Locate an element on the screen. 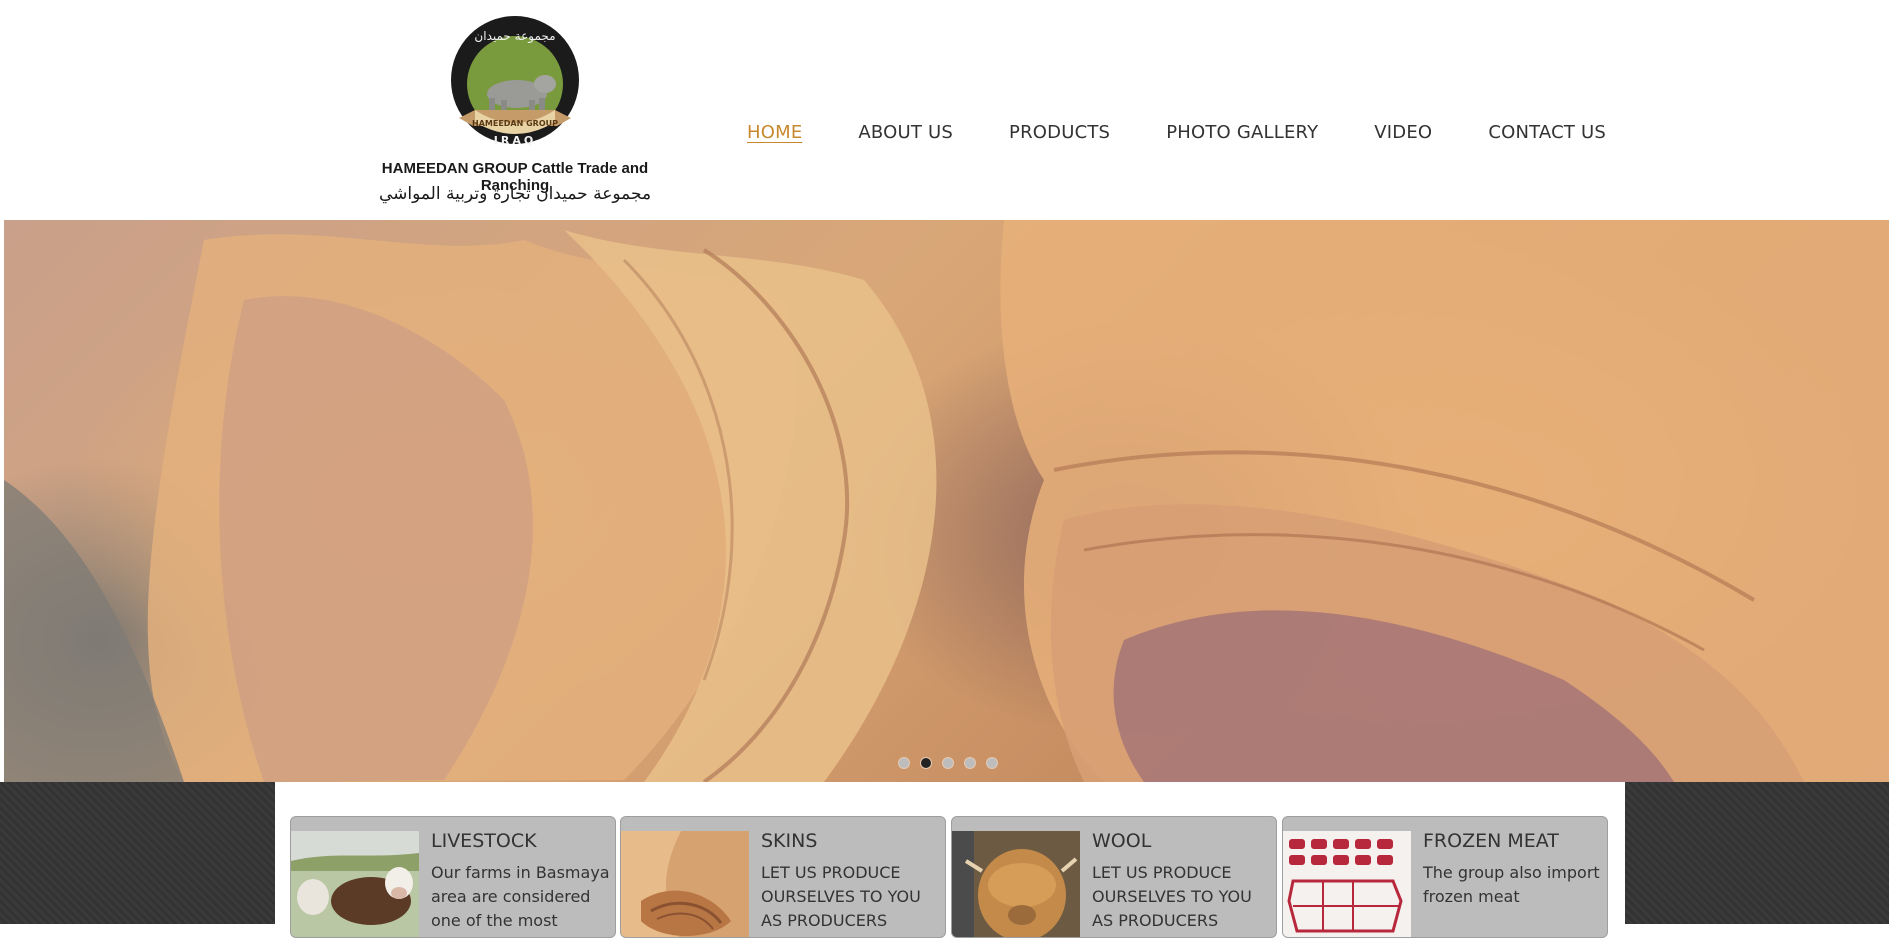  nav-about-us: ABOUT US is located at coordinates (905, 132).